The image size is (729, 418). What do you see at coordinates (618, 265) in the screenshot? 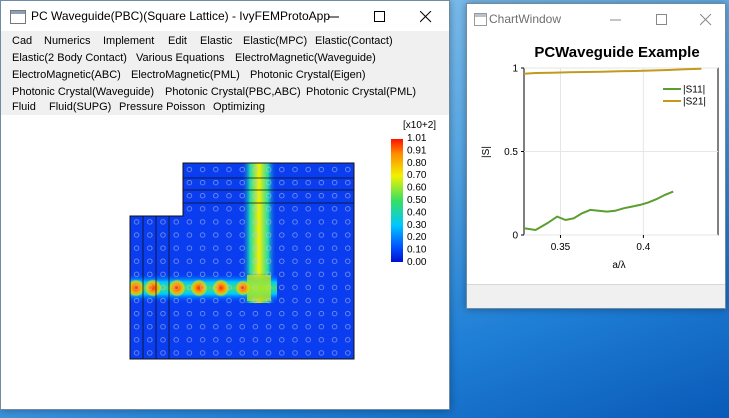
I see `x-axis-label: a/λ` at bounding box center [618, 265].